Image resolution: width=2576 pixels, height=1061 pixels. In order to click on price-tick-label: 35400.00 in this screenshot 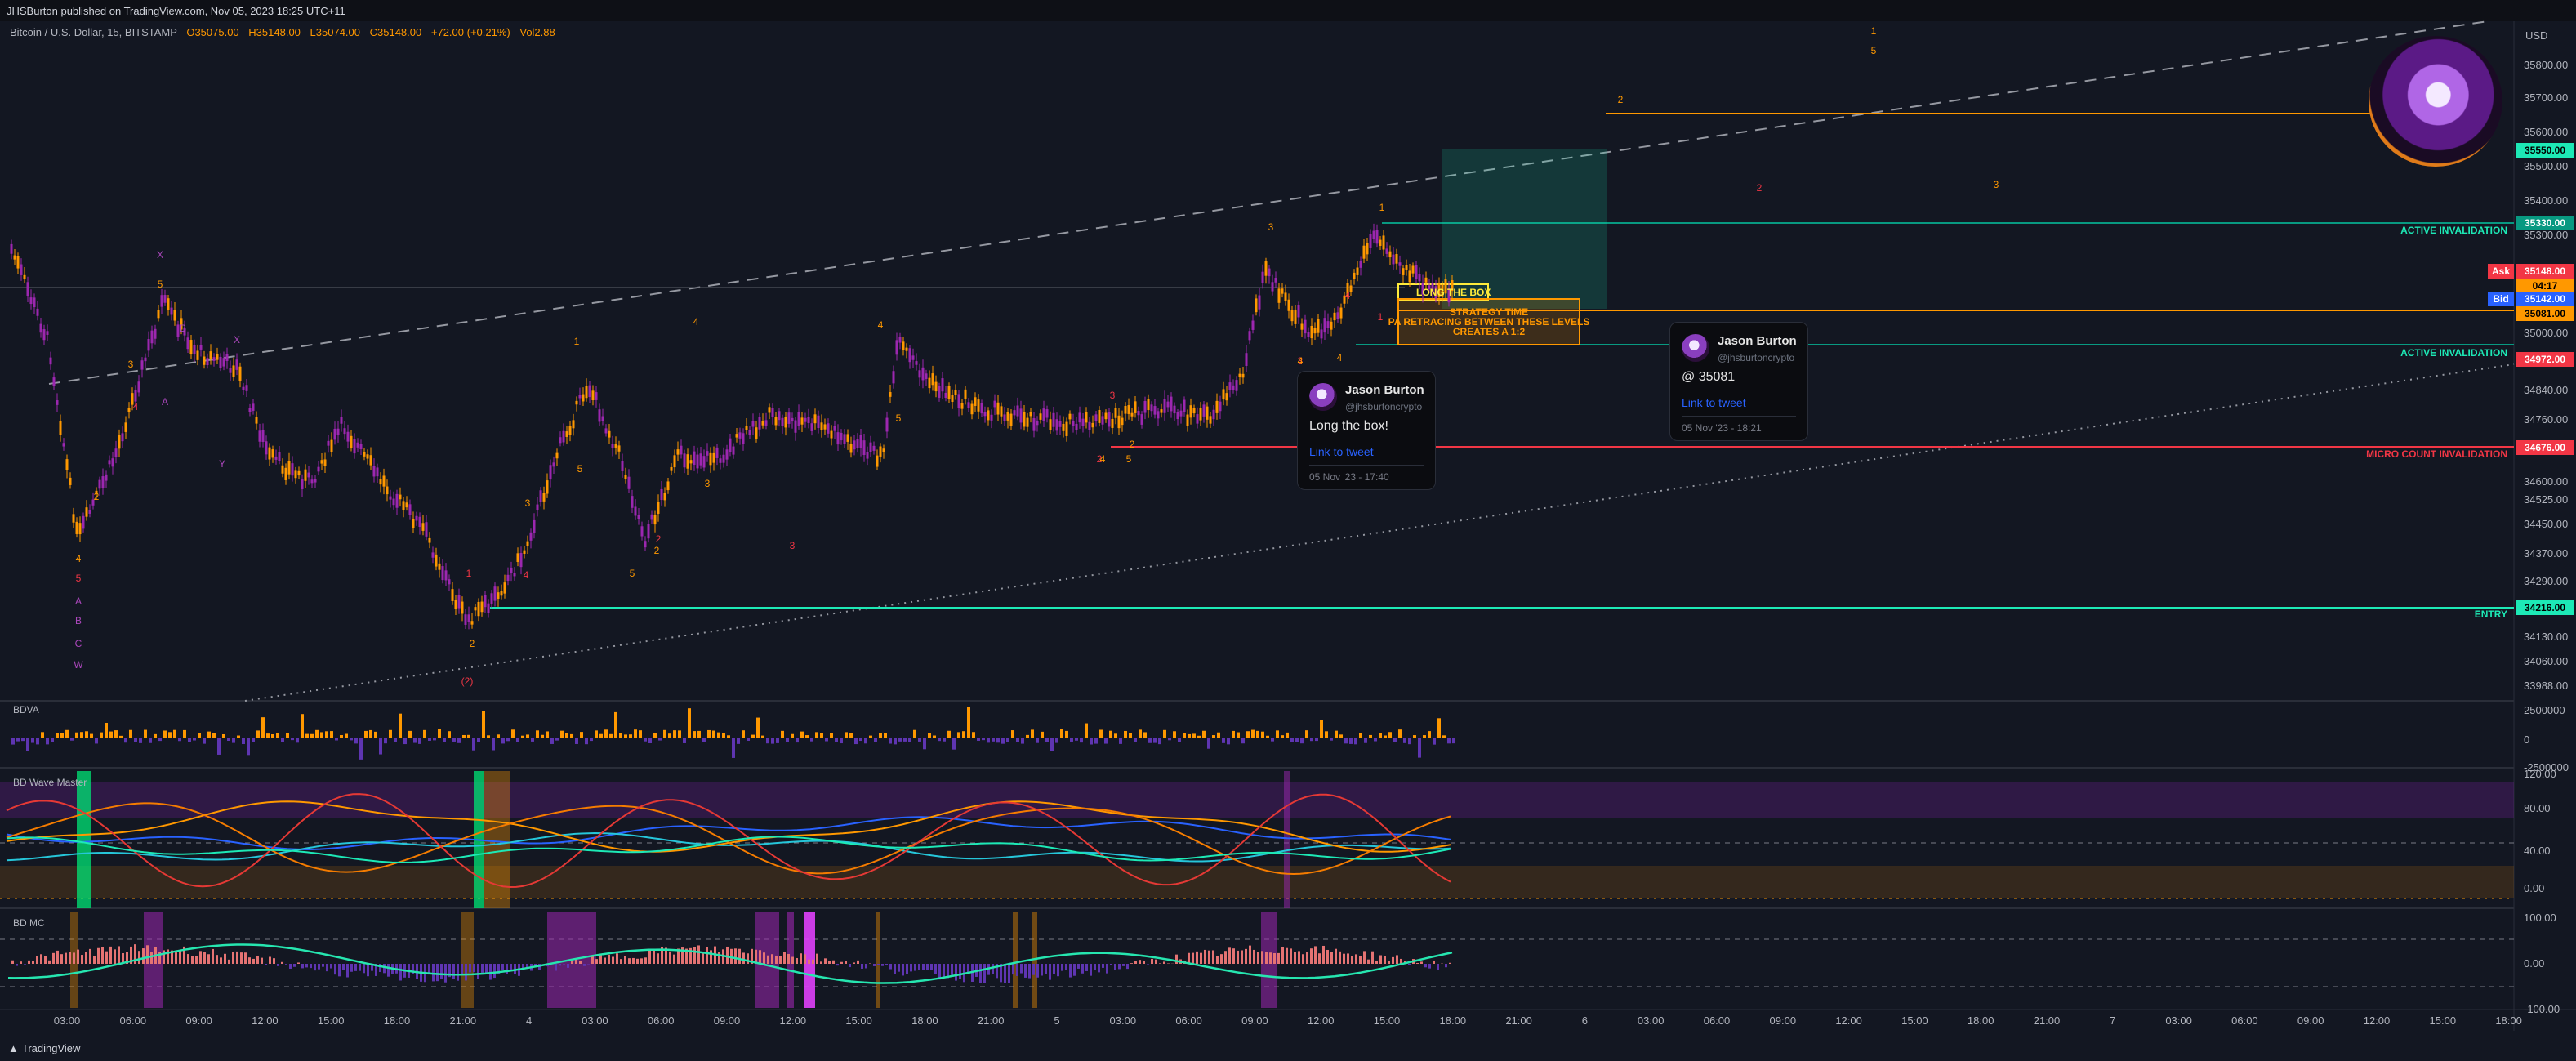, I will do `click(2546, 200)`.